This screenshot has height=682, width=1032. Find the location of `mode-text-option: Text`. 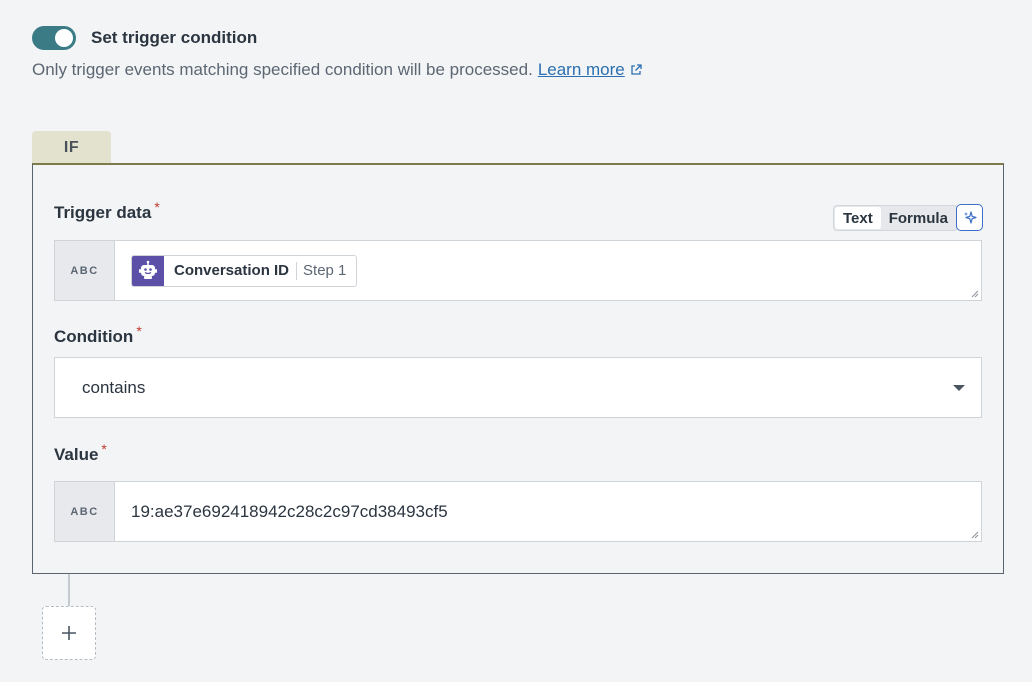

mode-text-option: Text is located at coordinates (858, 218).